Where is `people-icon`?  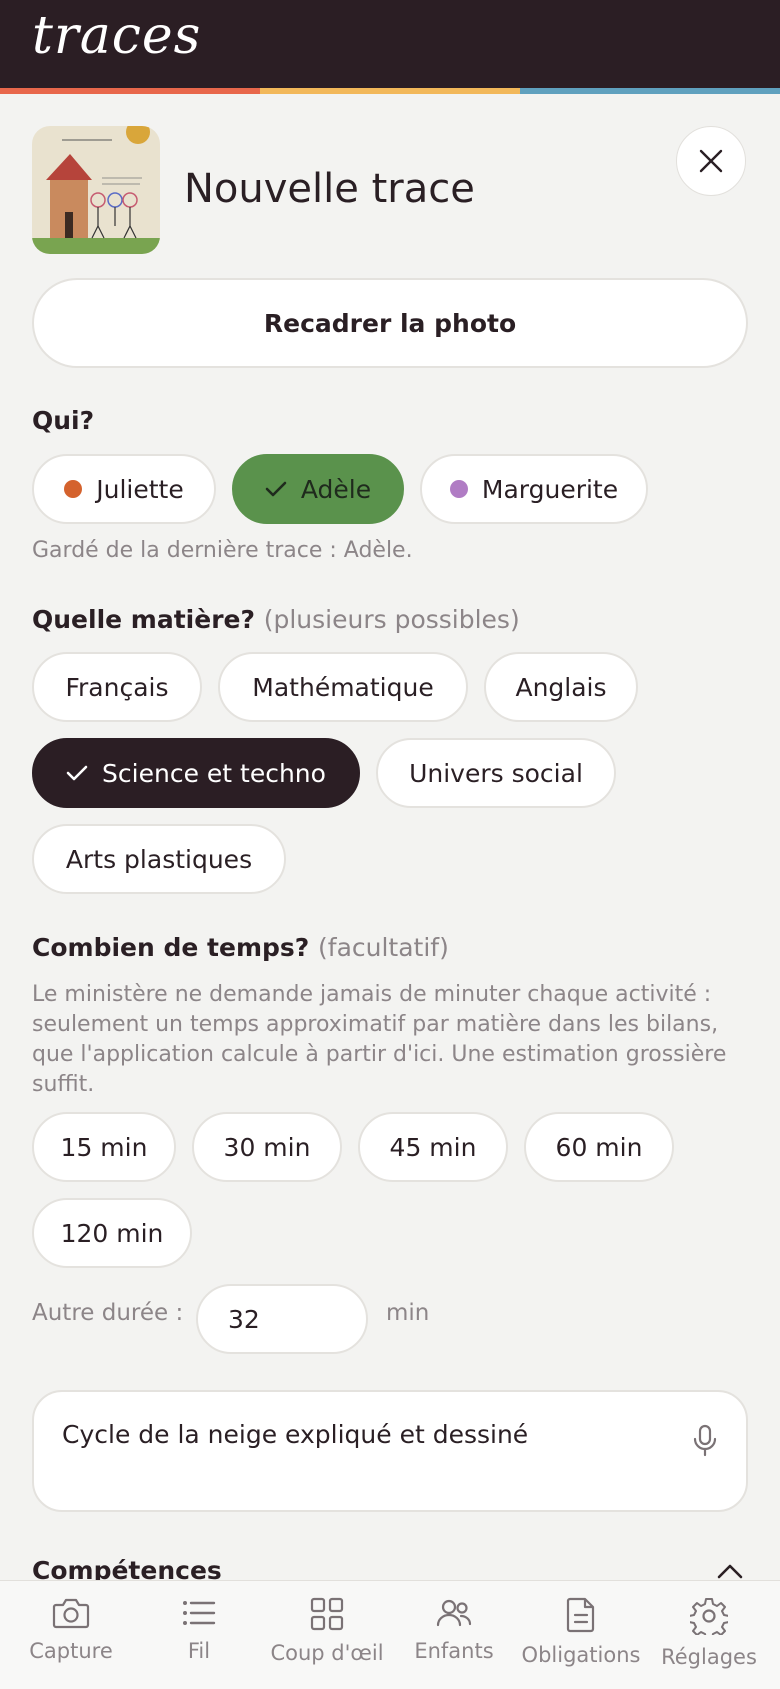 people-icon is located at coordinates (454, 1613).